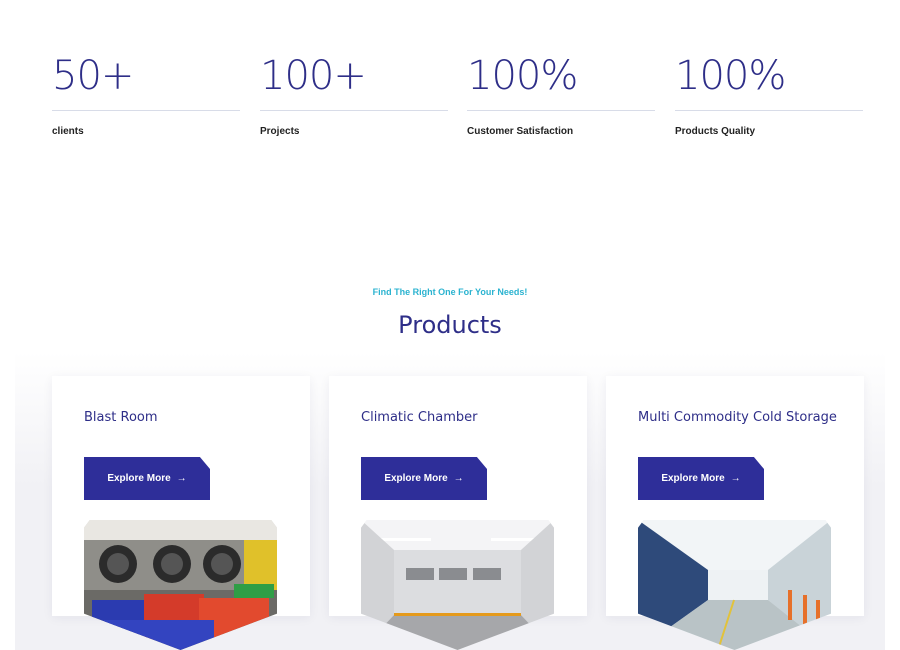 This screenshot has height=650, width=900. I want to click on product-title: Blast Room, so click(121, 417).